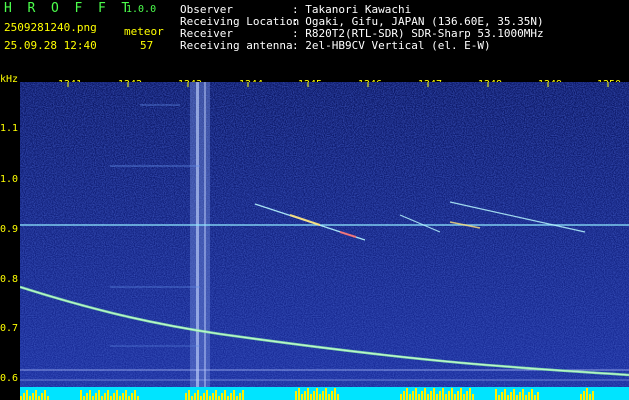  I want to click on y-tick-label: 0.9, so click(9, 229).